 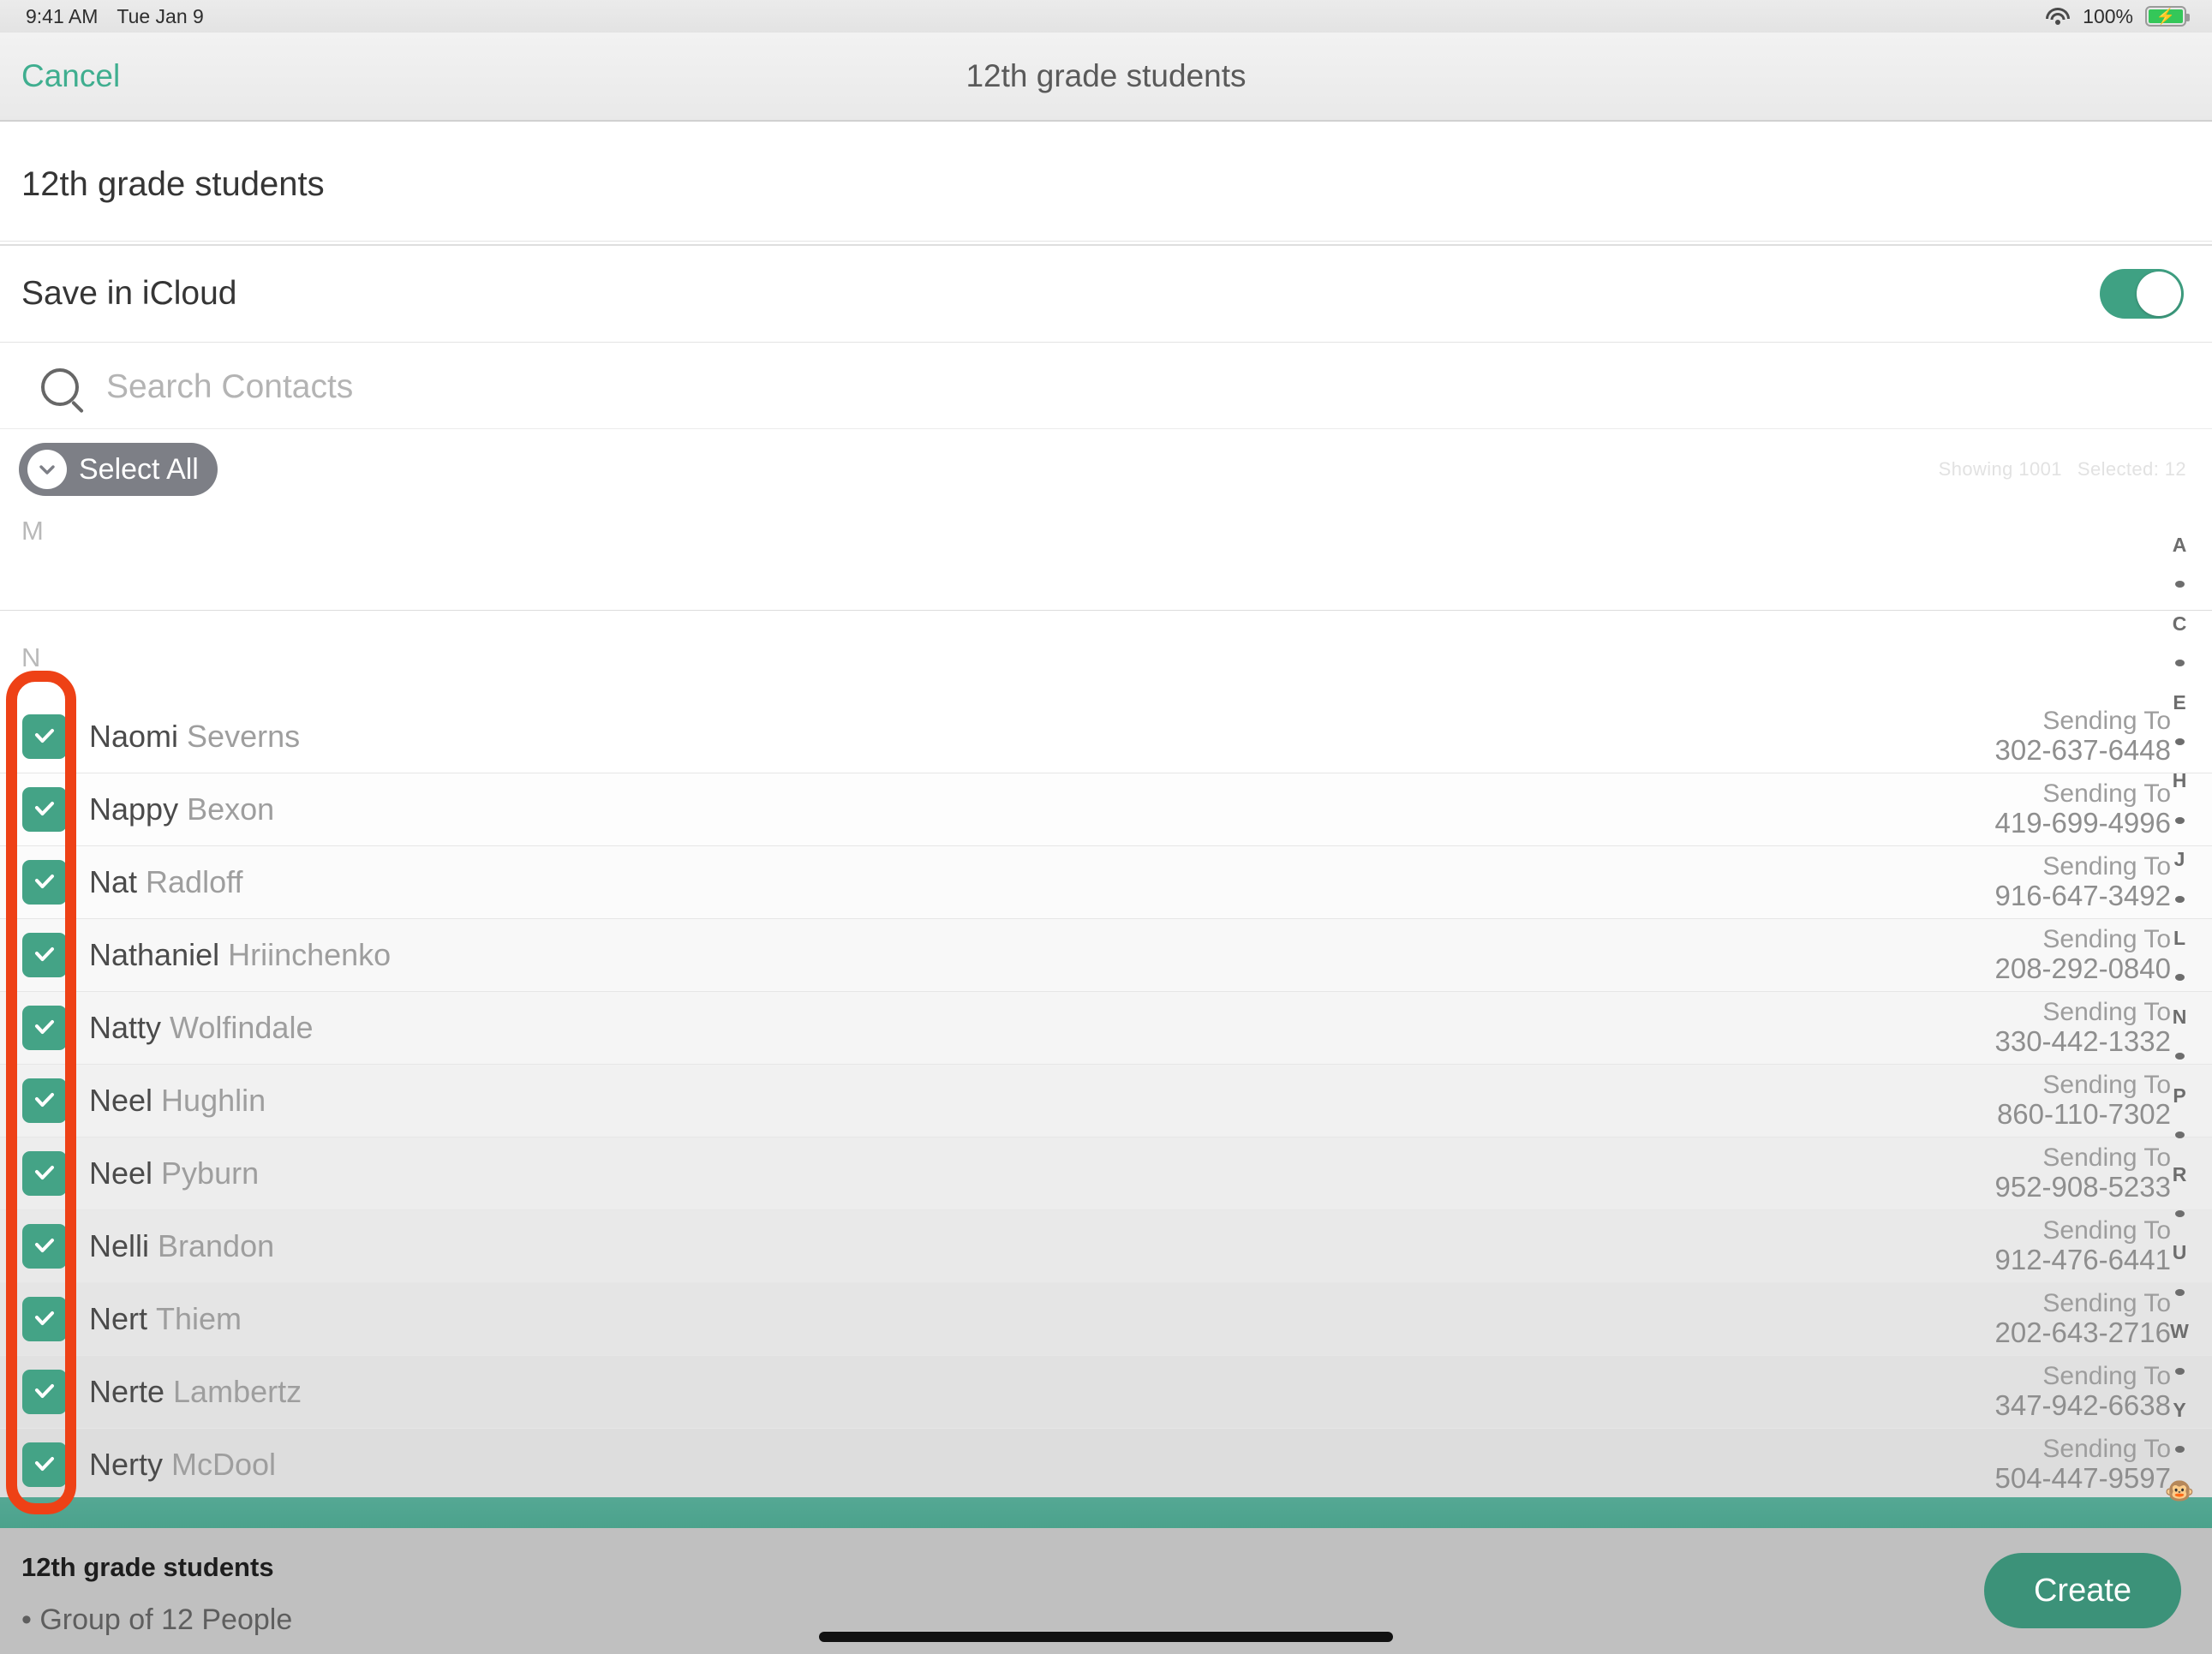 What do you see at coordinates (2082, 1187) in the screenshot?
I see `contact-phone: 952-908-5233` at bounding box center [2082, 1187].